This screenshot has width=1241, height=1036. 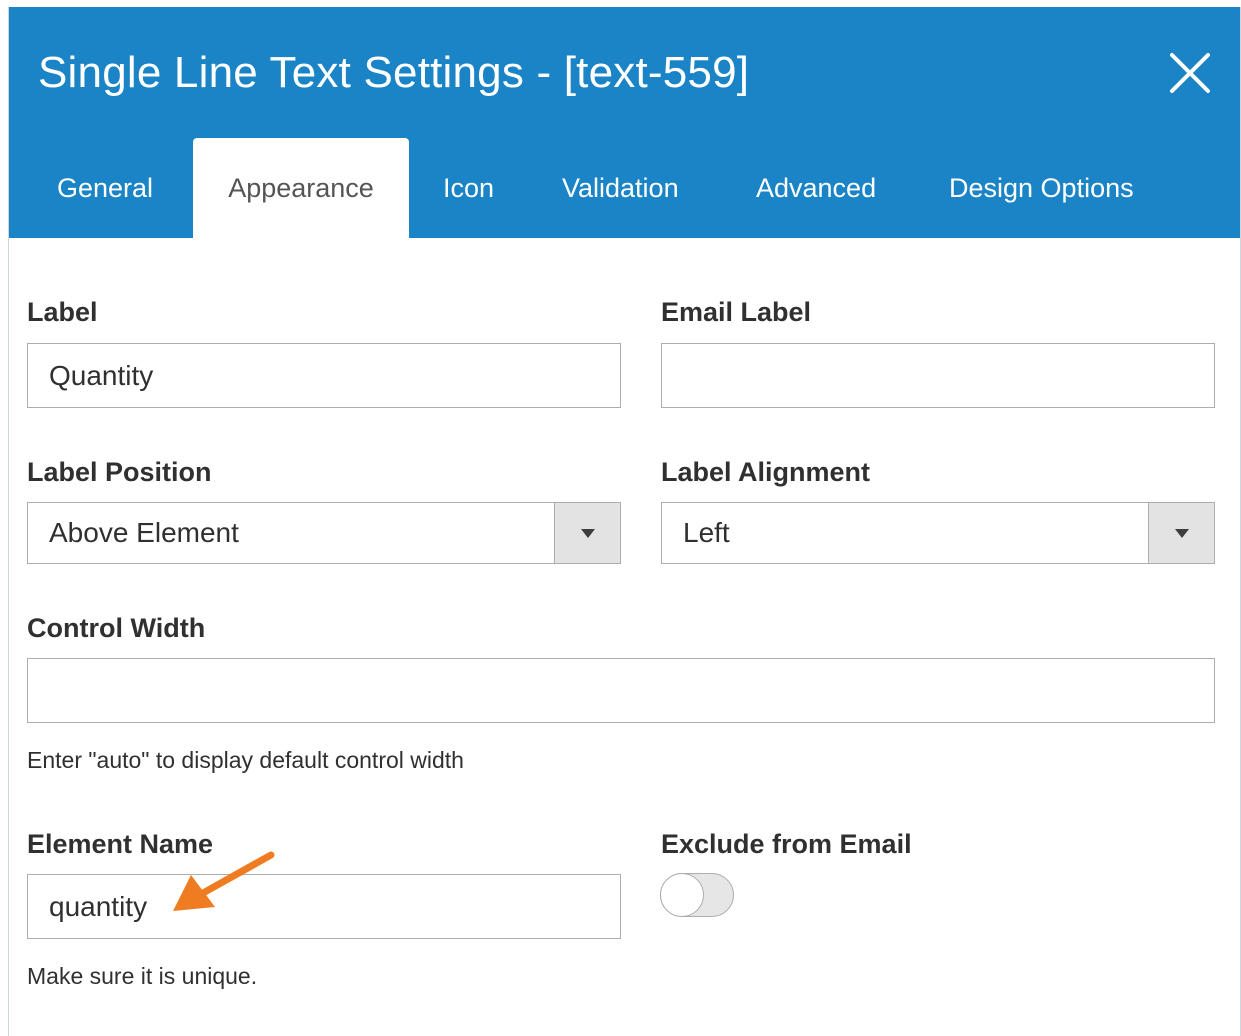 What do you see at coordinates (682, 895) in the screenshot?
I see `toggle-knob` at bounding box center [682, 895].